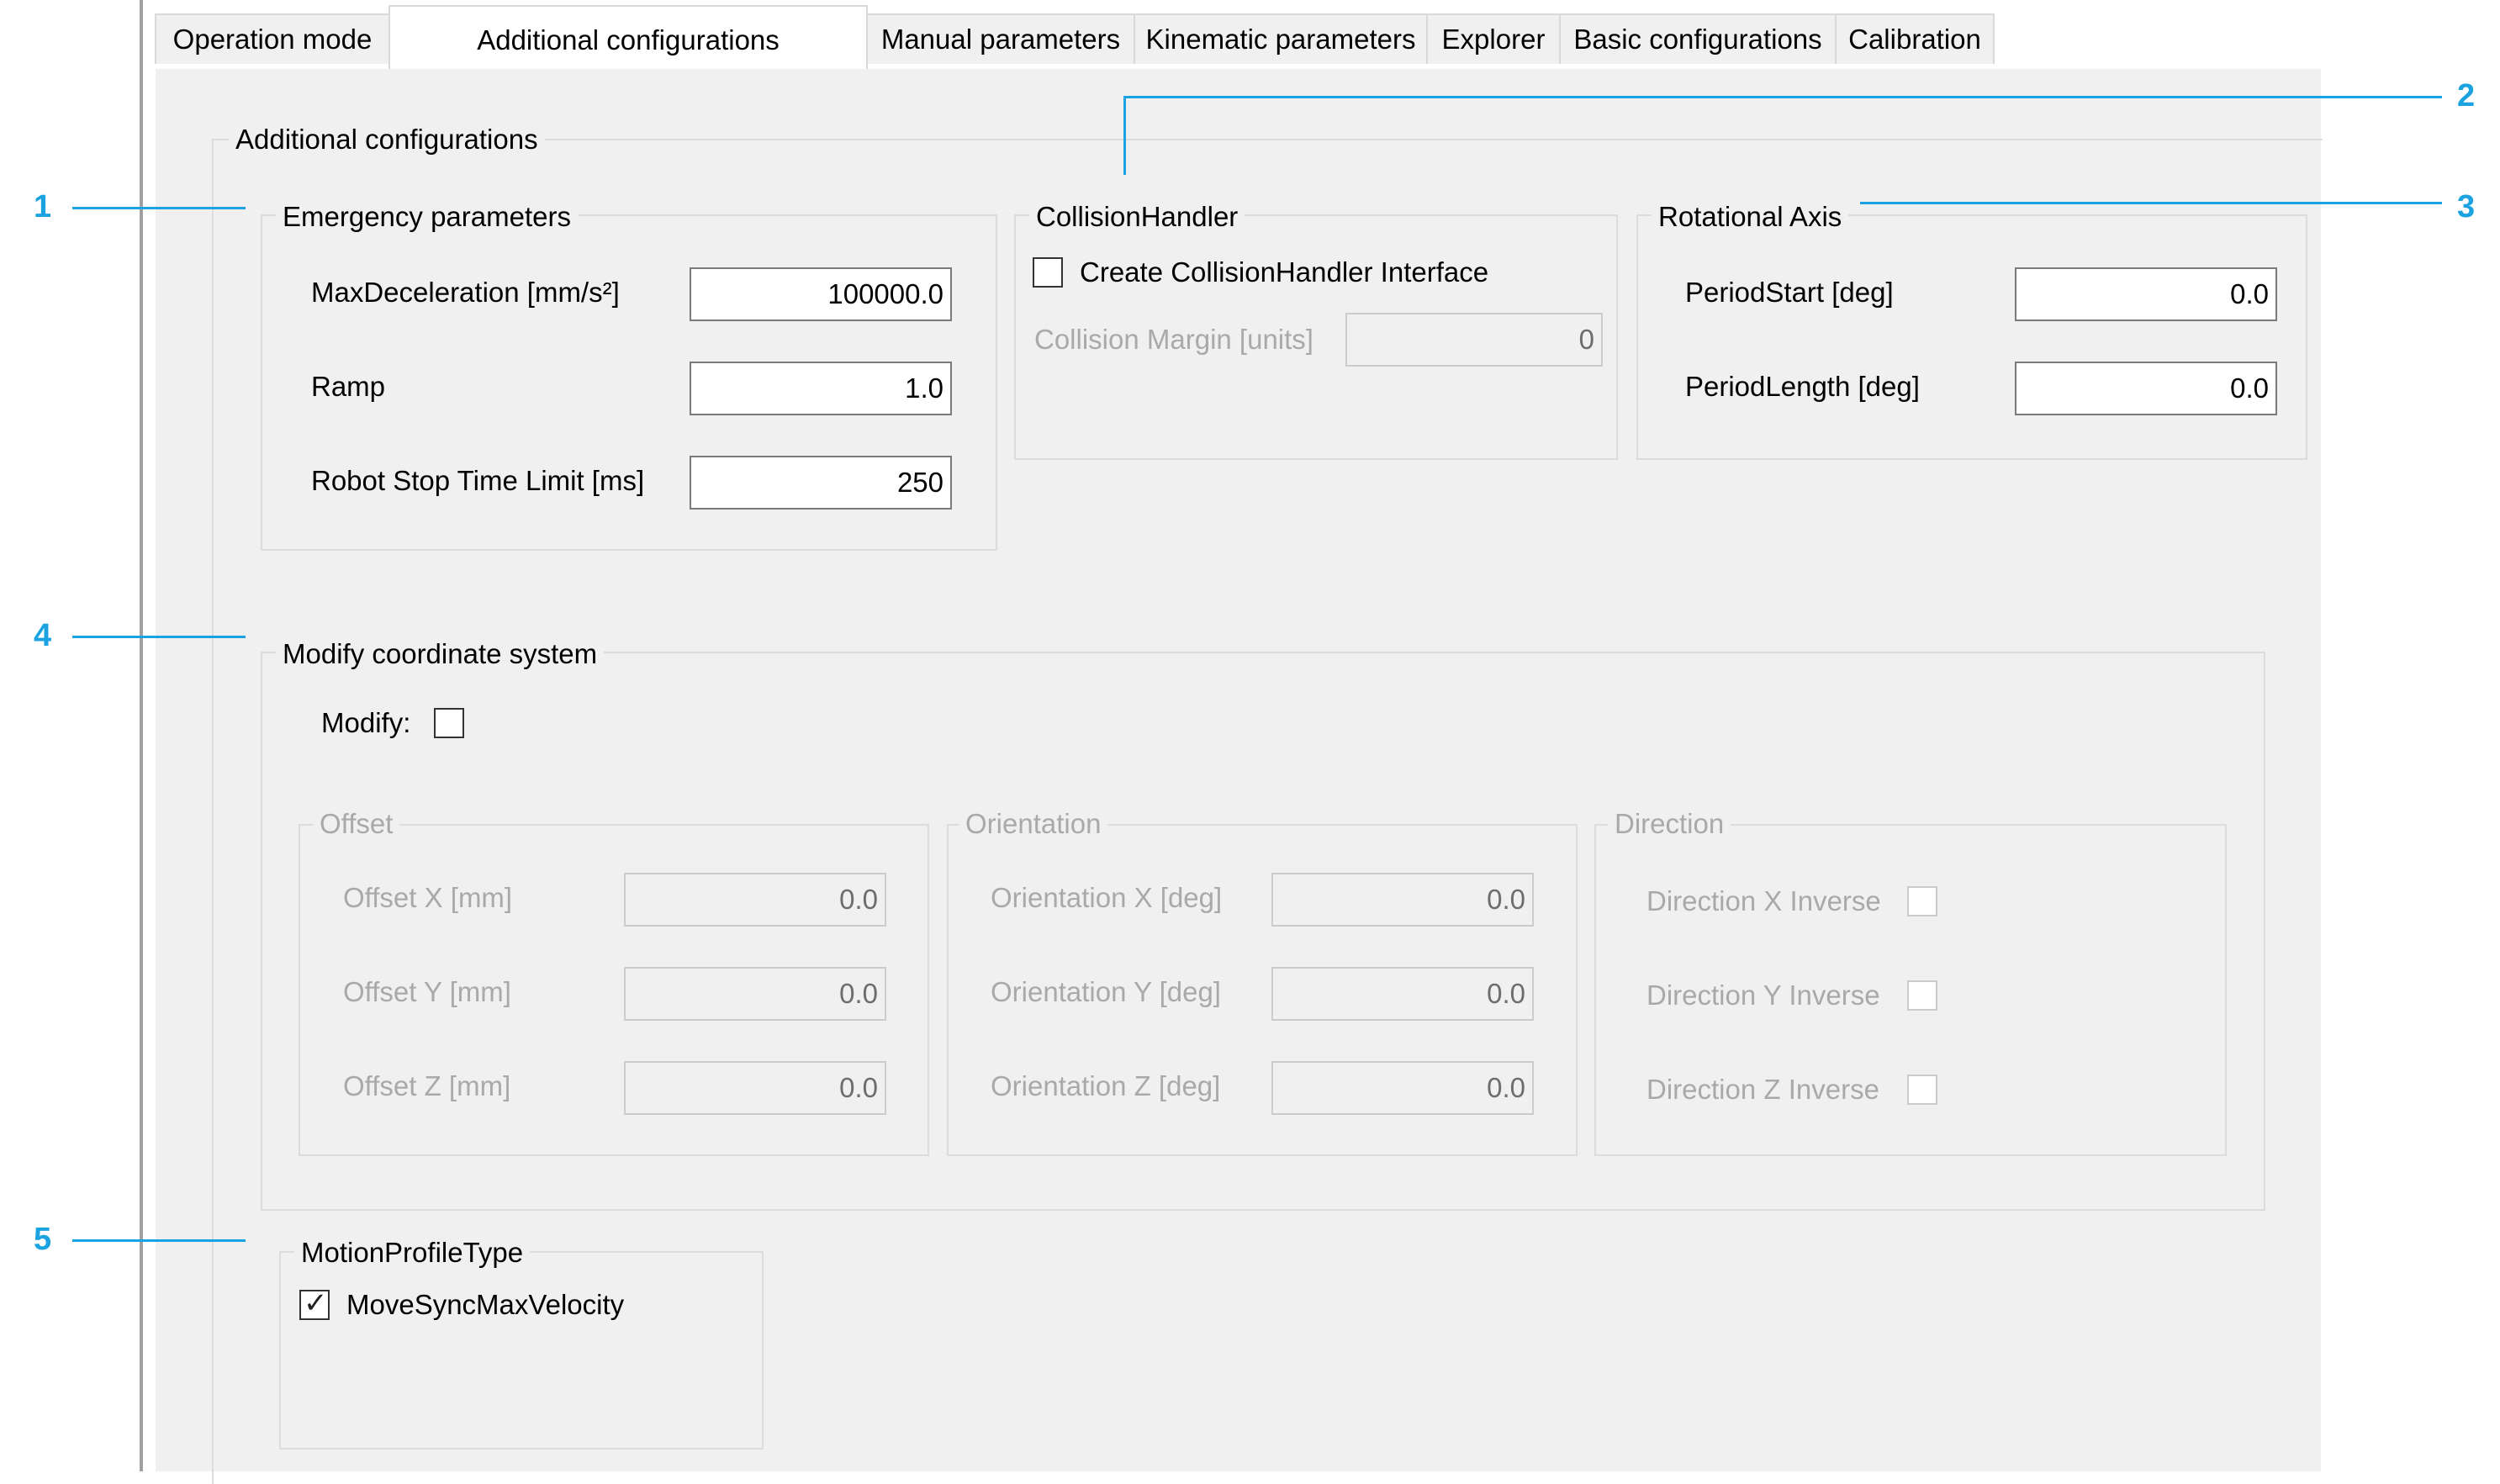 The image size is (2500, 1484). What do you see at coordinates (755, 1088) in the screenshot?
I see `offset-z-input` at bounding box center [755, 1088].